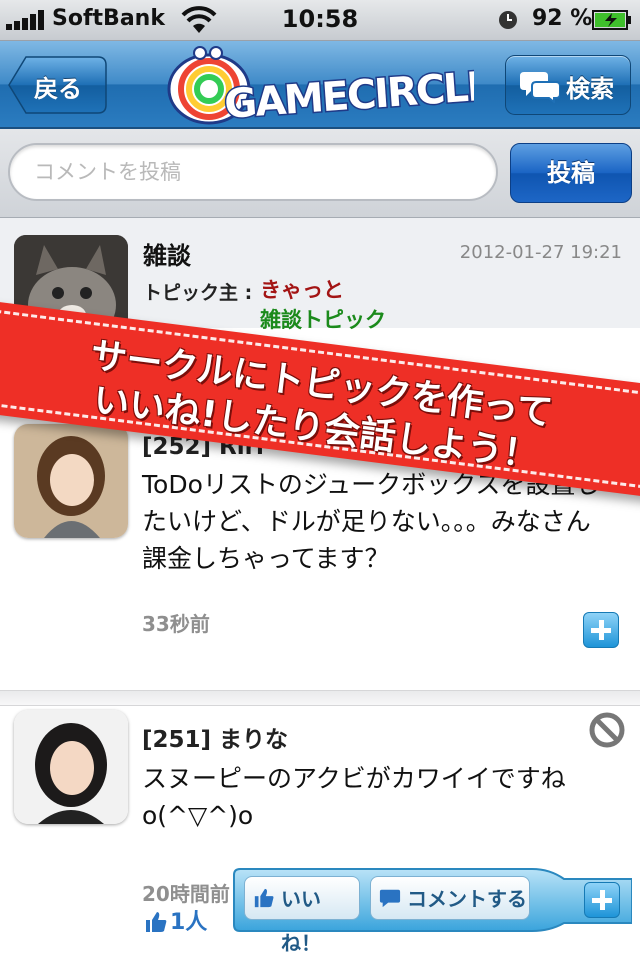  Describe the element at coordinates (320, 20) in the screenshot. I see `status-bar: SoftBank 10:58 92 %` at that location.